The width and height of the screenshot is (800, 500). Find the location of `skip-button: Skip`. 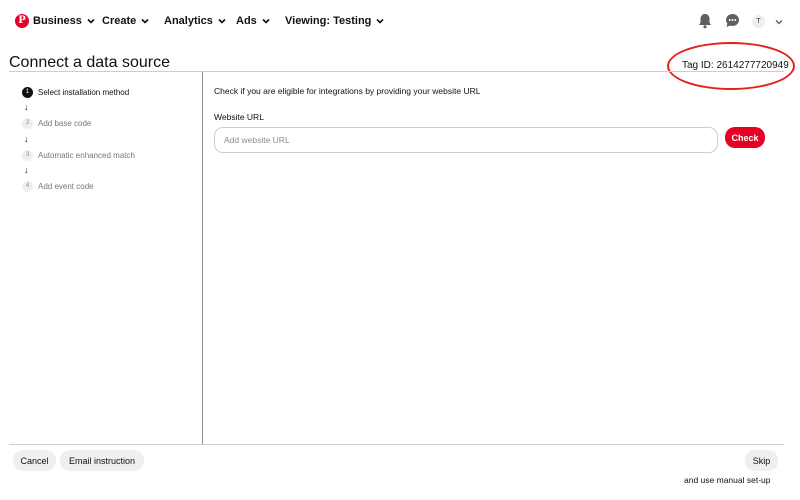

skip-button: Skip is located at coordinates (761, 460).